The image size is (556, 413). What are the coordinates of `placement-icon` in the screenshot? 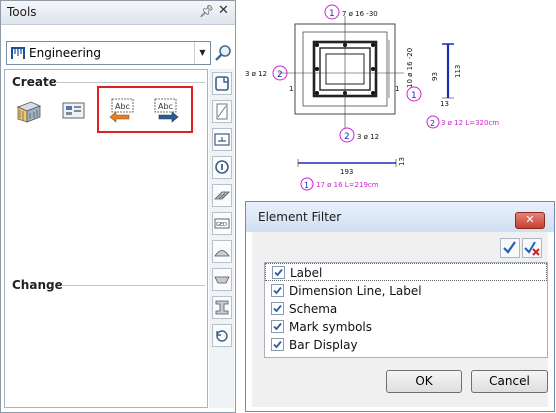 It's located at (222, 139).